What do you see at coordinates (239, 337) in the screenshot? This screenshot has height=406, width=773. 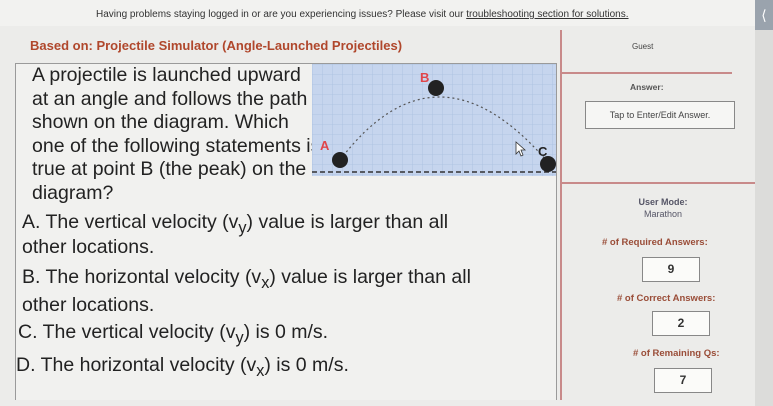 I see `option-c-subscript: y` at bounding box center [239, 337].